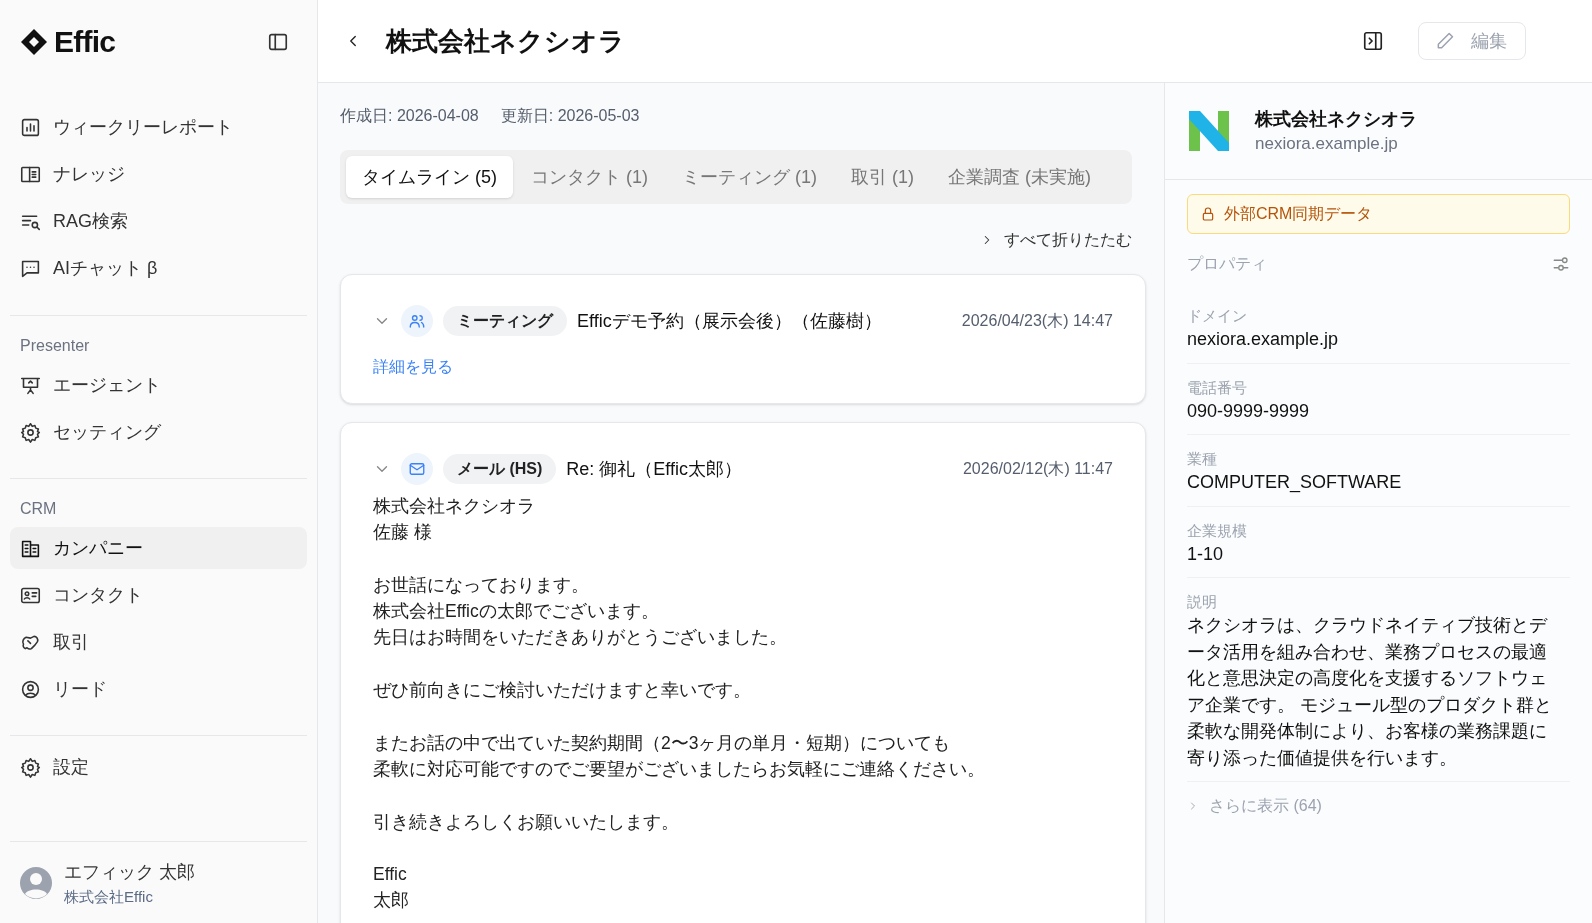 This screenshot has height=923, width=1592. Describe the element at coordinates (1378, 214) in the screenshot. I see `sync-notice: 外部CRM同期データ` at that location.